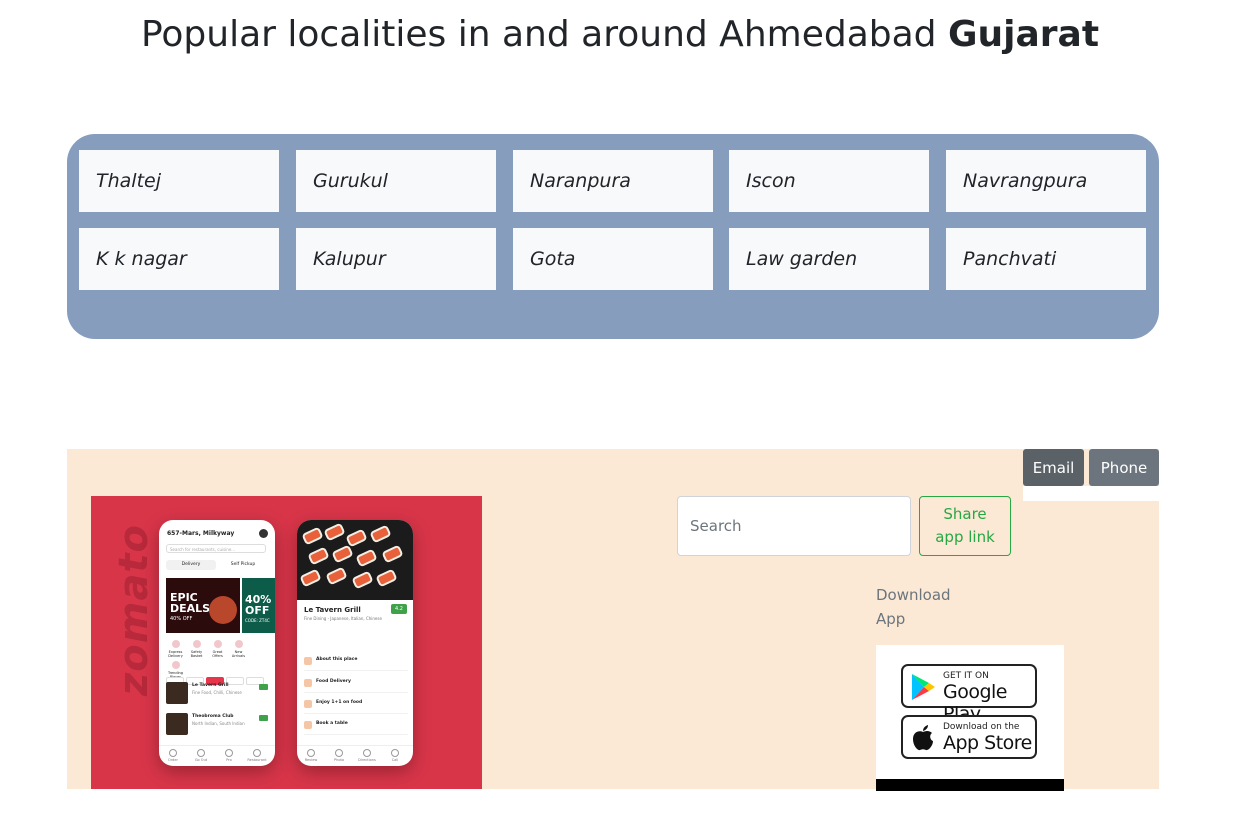  What do you see at coordinates (191, 565) in the screenshot?
I see `mock-tab-delivery: Delivery` at bounding box center [191, 565].